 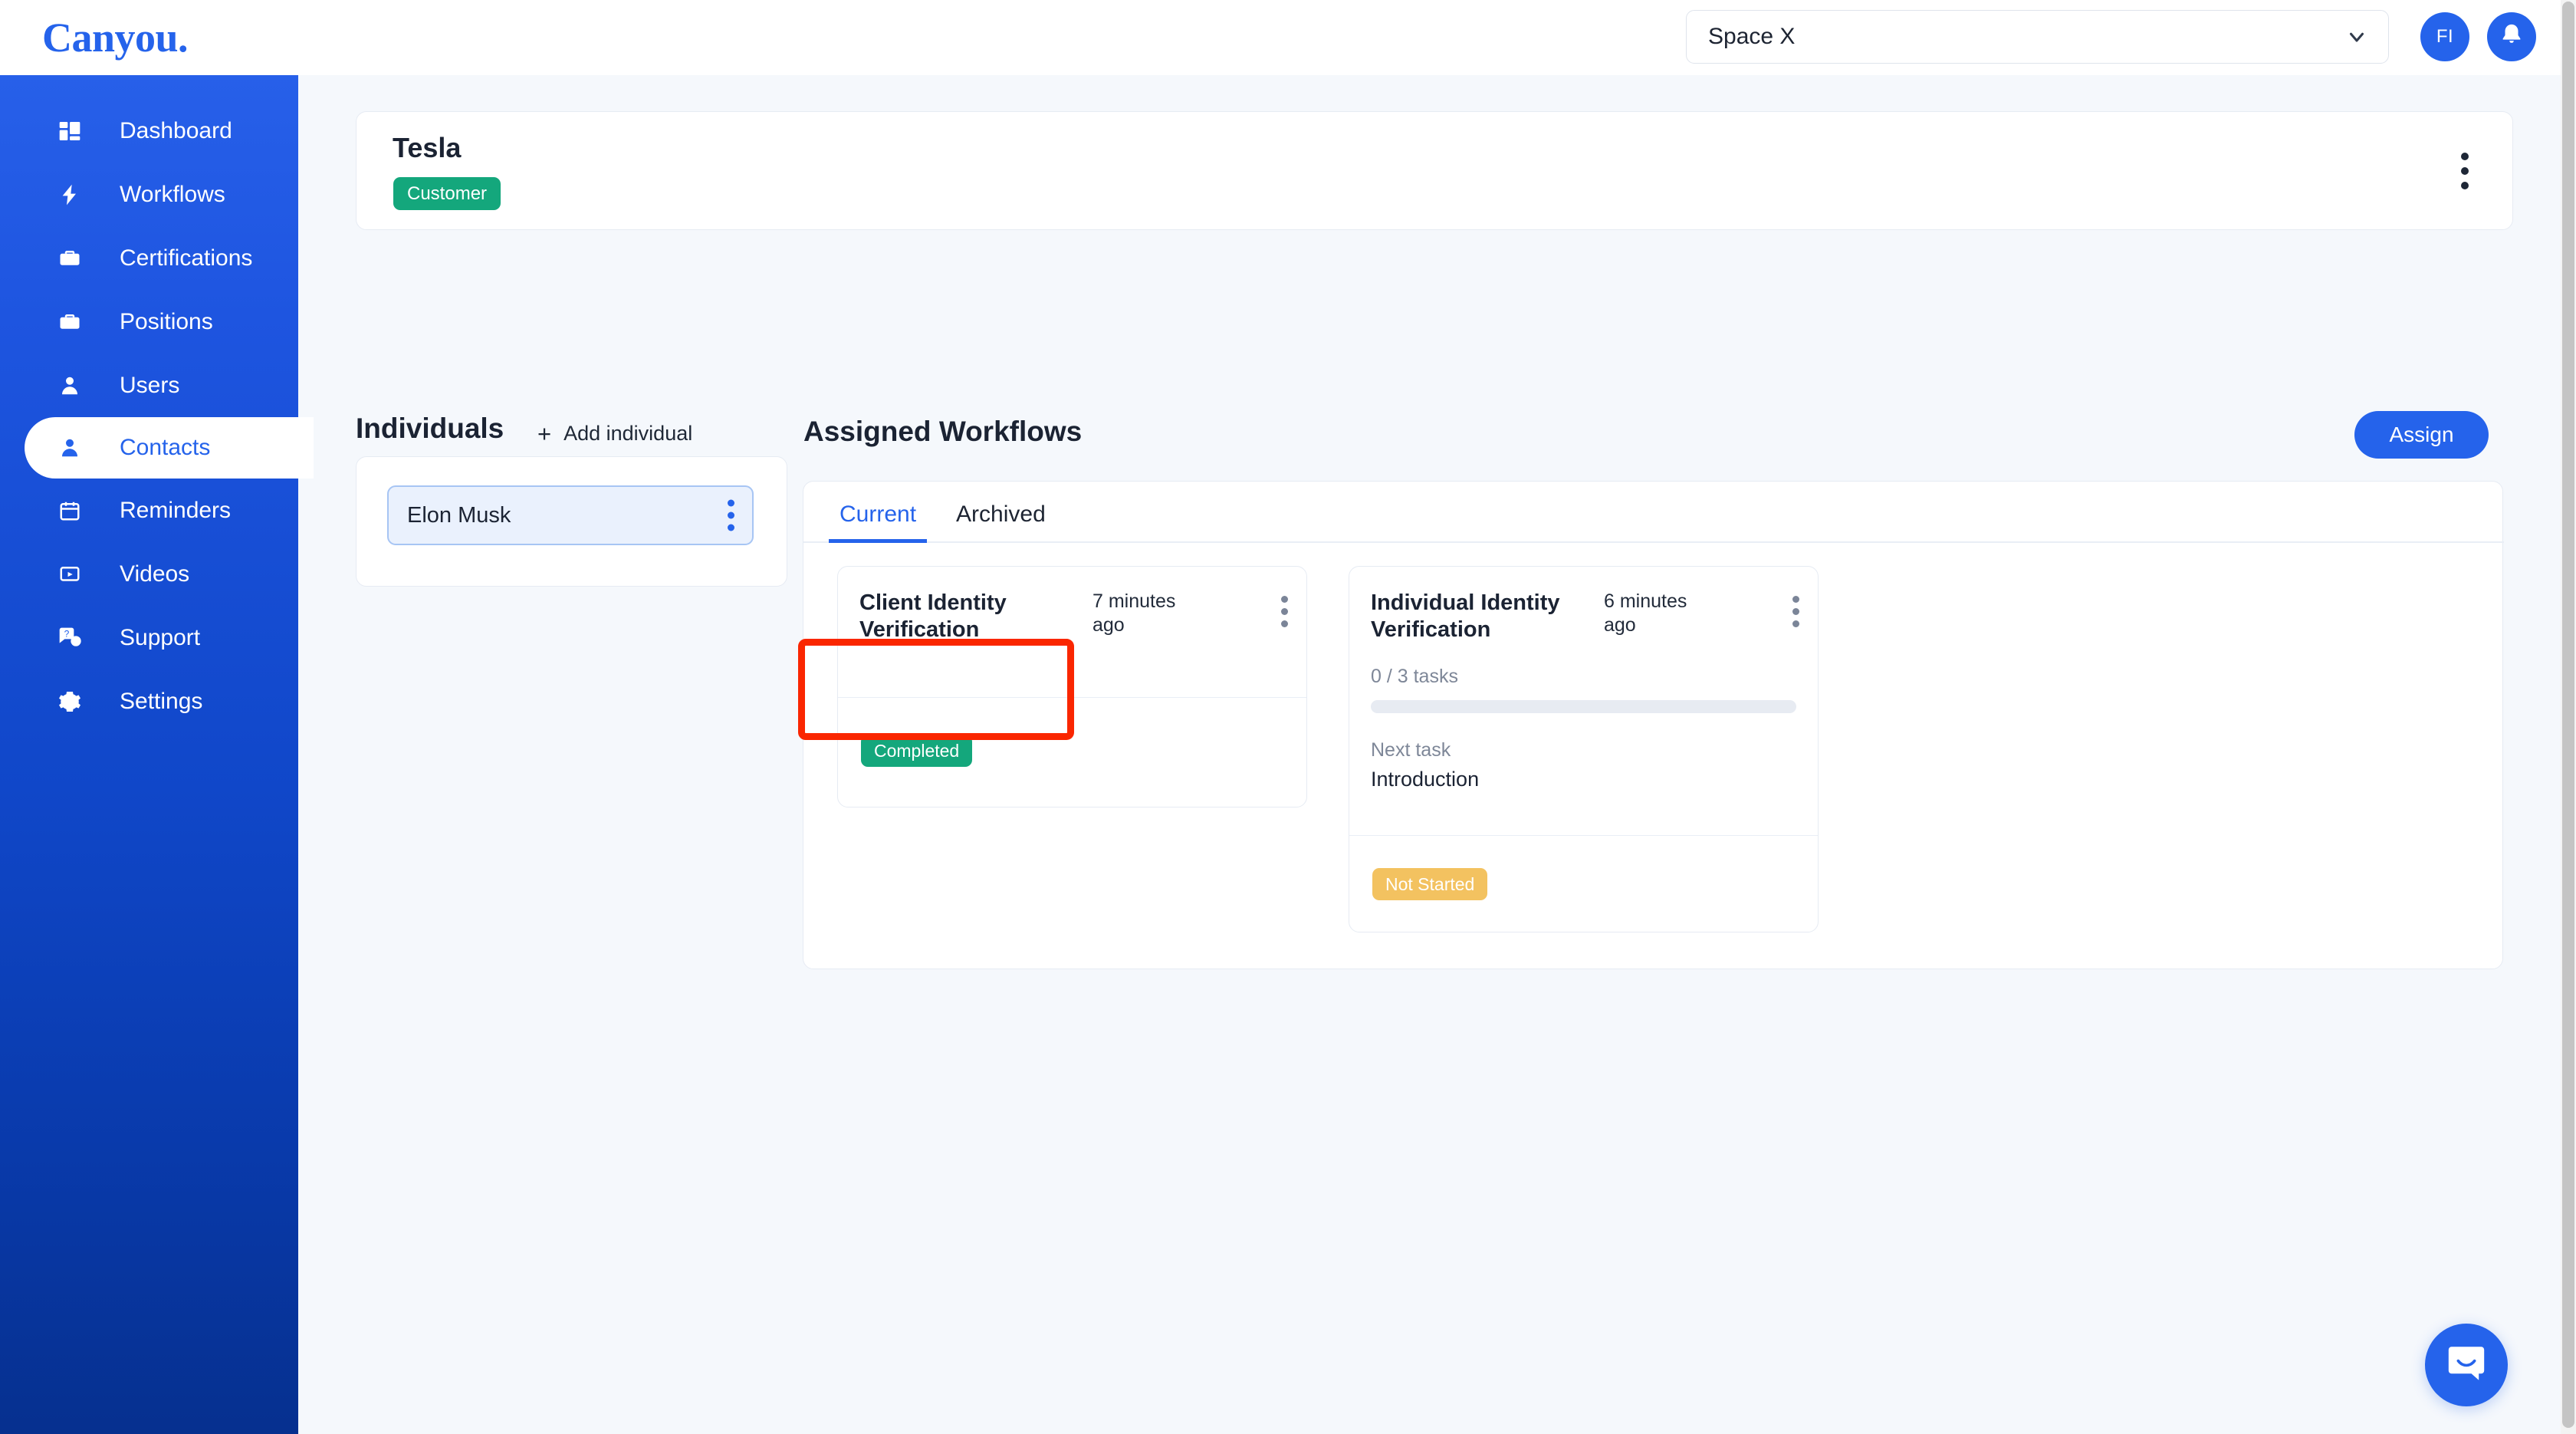 What do you see at coordinates (70, 195) in the screenshot?
I see `lightning-icon` at bounding box center [70, 195].